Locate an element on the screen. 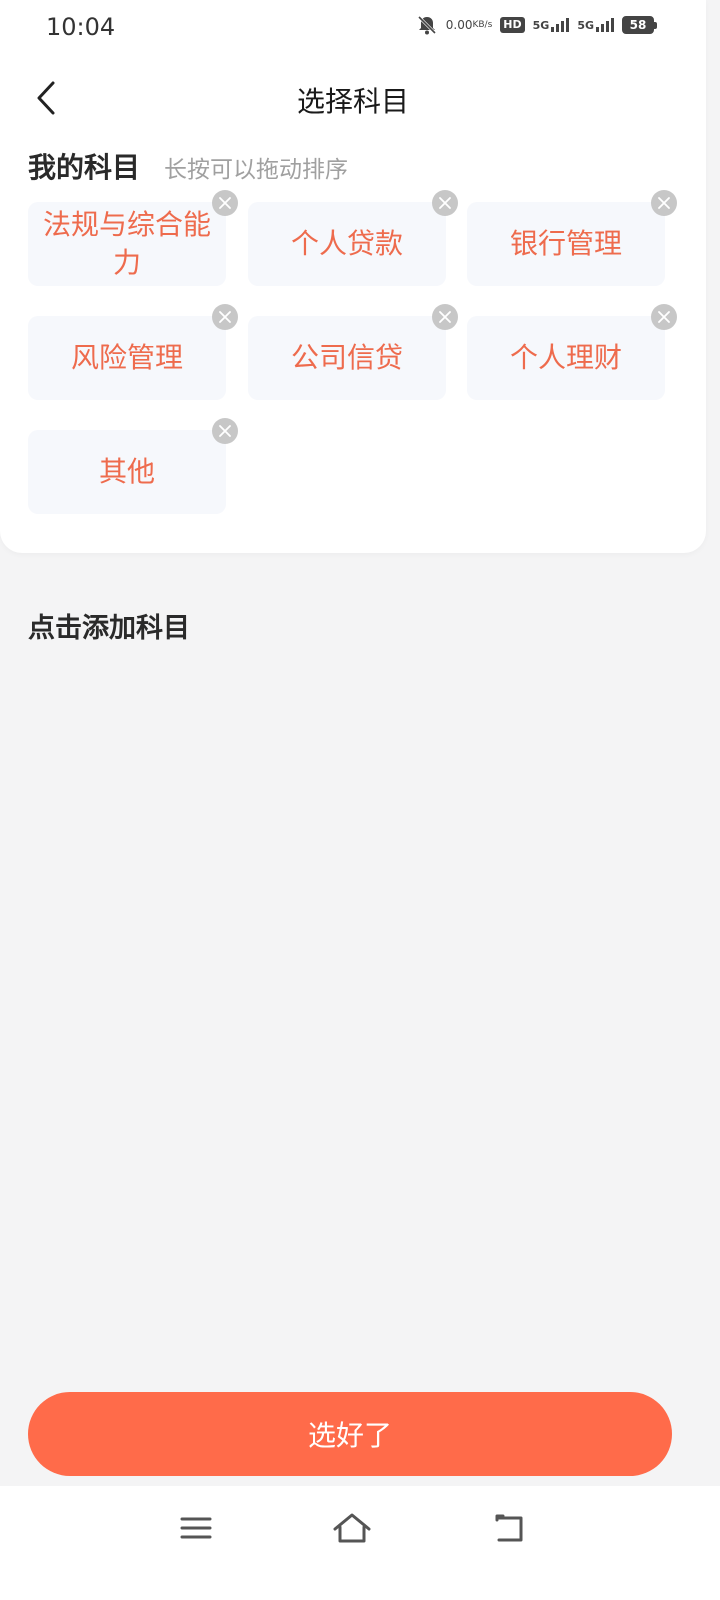  nav-menu-button is located at coordinates (196, 1528).